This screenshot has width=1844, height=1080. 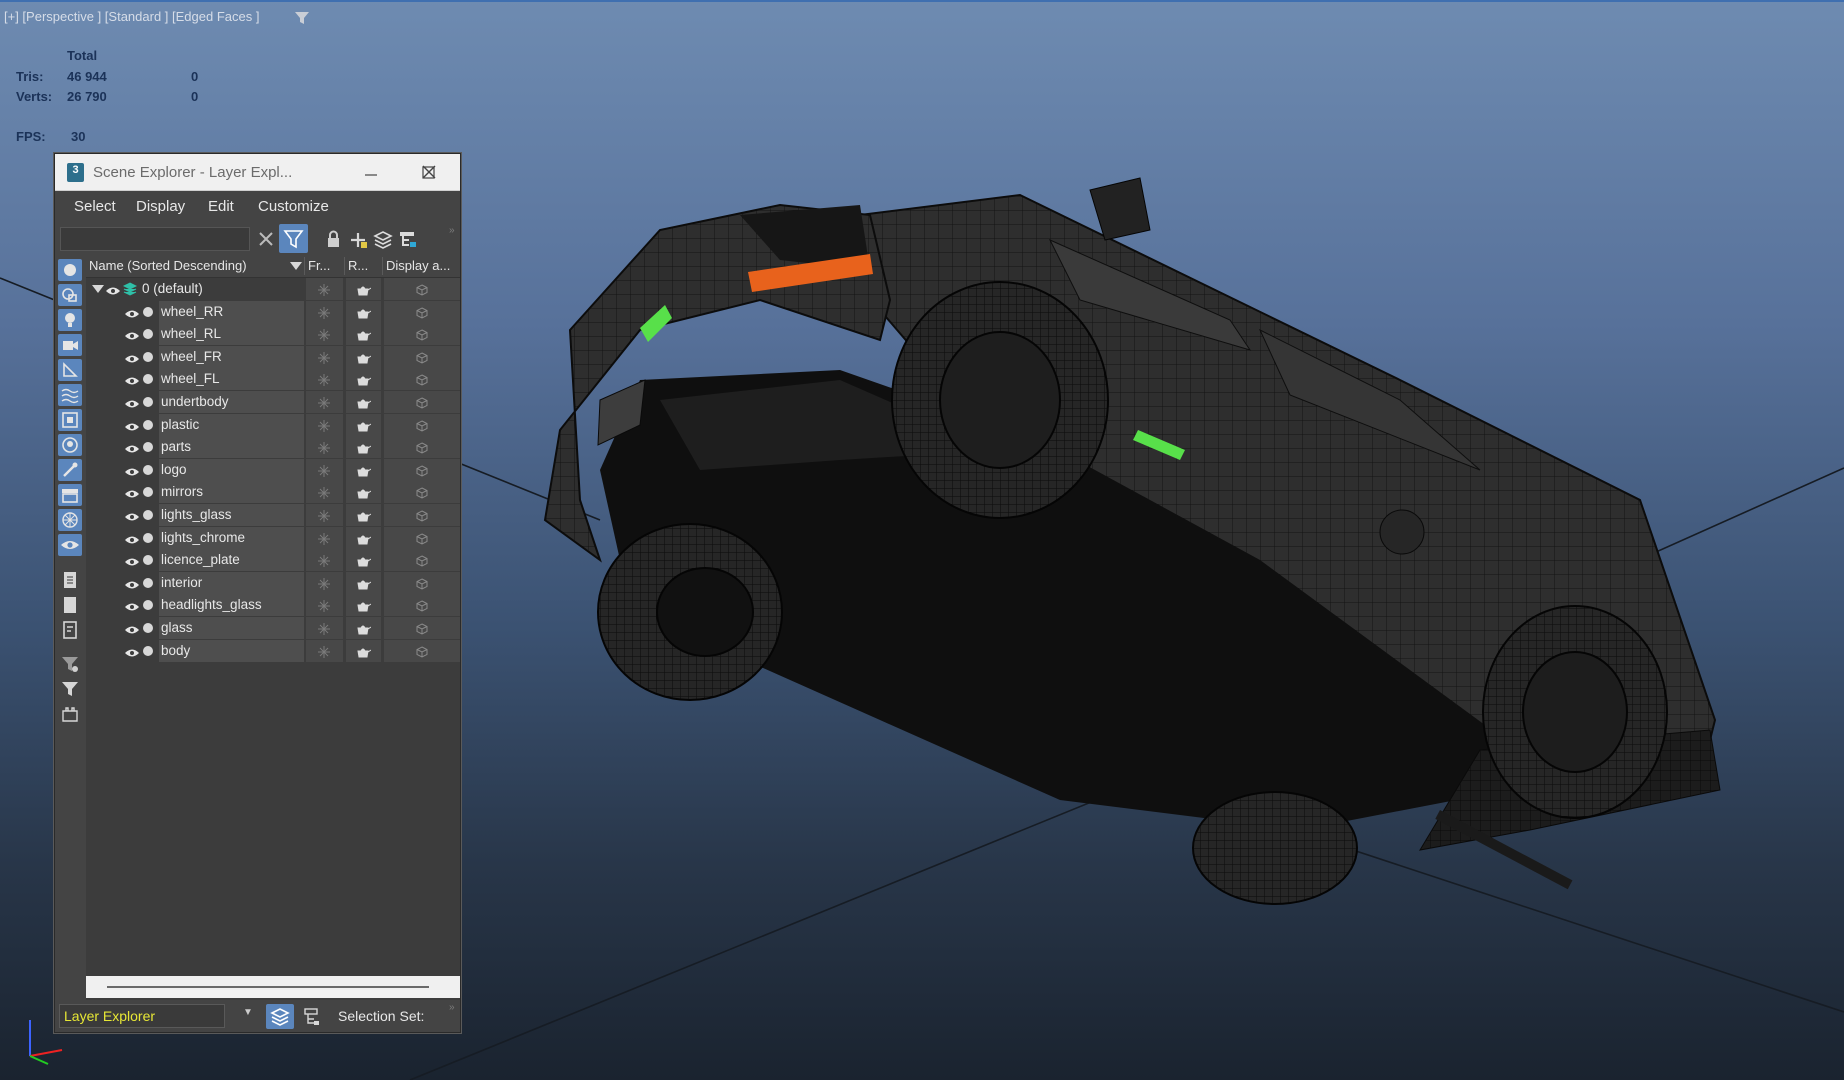 What do you see at coordinates (70, 345) in the screenshot?
I see `camera-icon` at bounding box center [70, 345].